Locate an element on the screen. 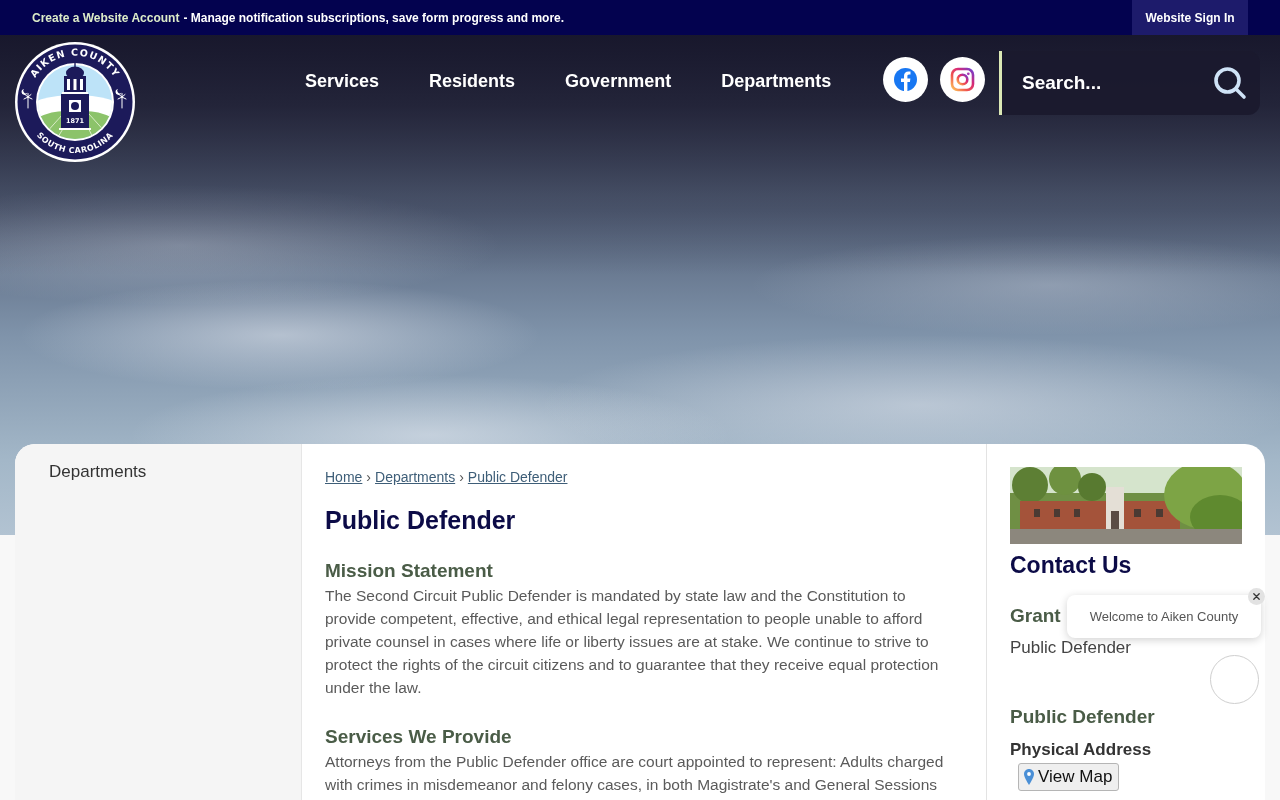 The image size is (1280, 800). account-message: - Manage notification subscriptions, save form progress and more. is located at coordinates (374, 17).